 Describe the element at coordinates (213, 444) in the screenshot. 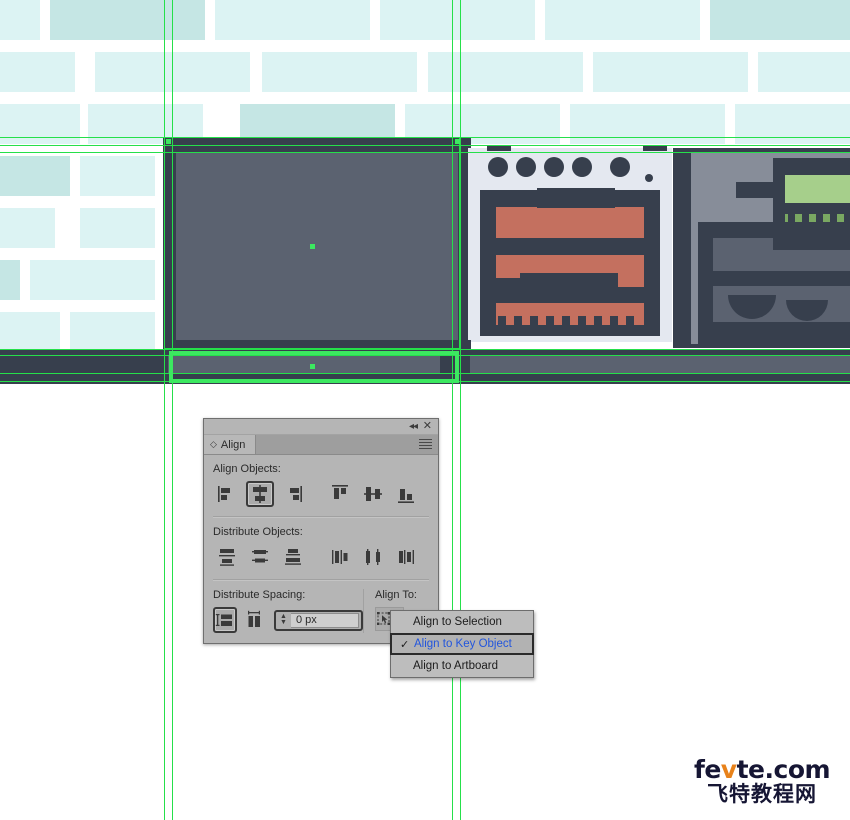

I see `diamond-toggle-icon: ◇` at that location.